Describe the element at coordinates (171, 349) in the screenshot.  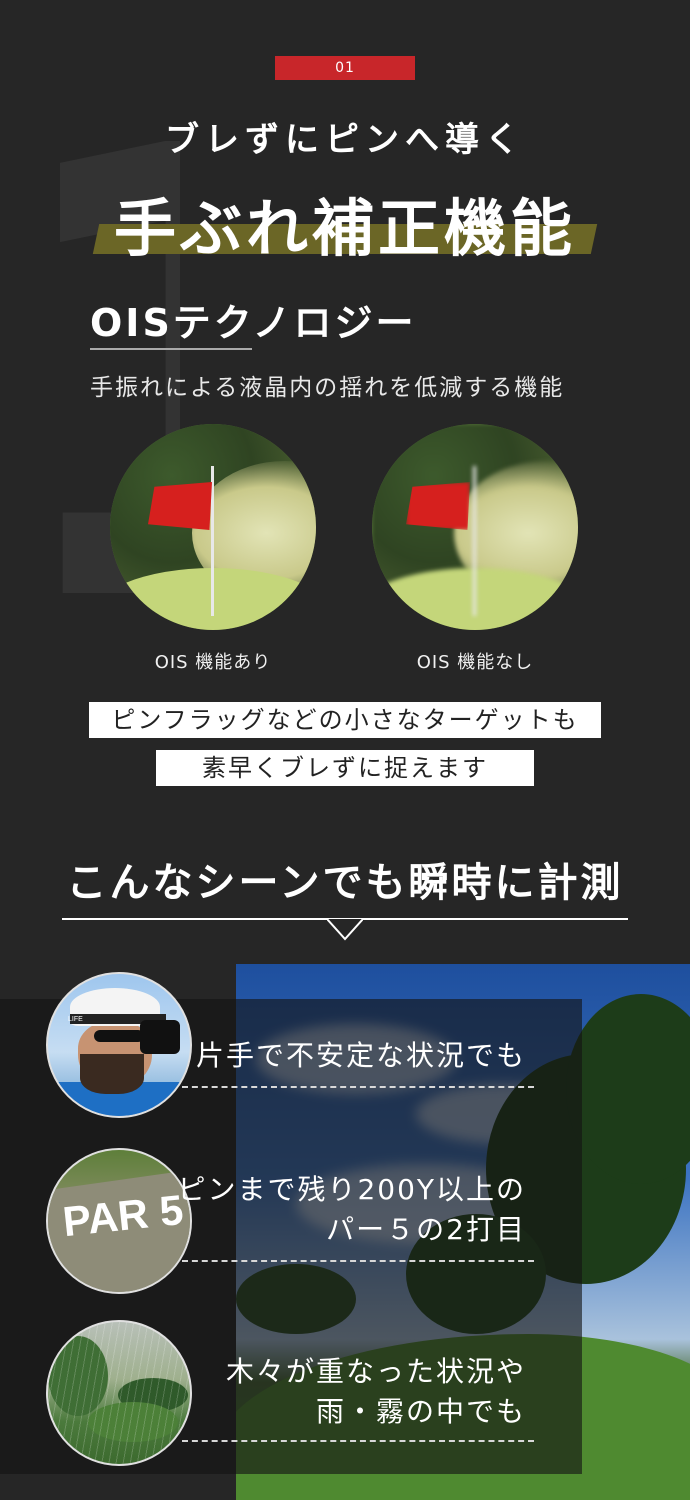
I see `technology-underline` at that location.